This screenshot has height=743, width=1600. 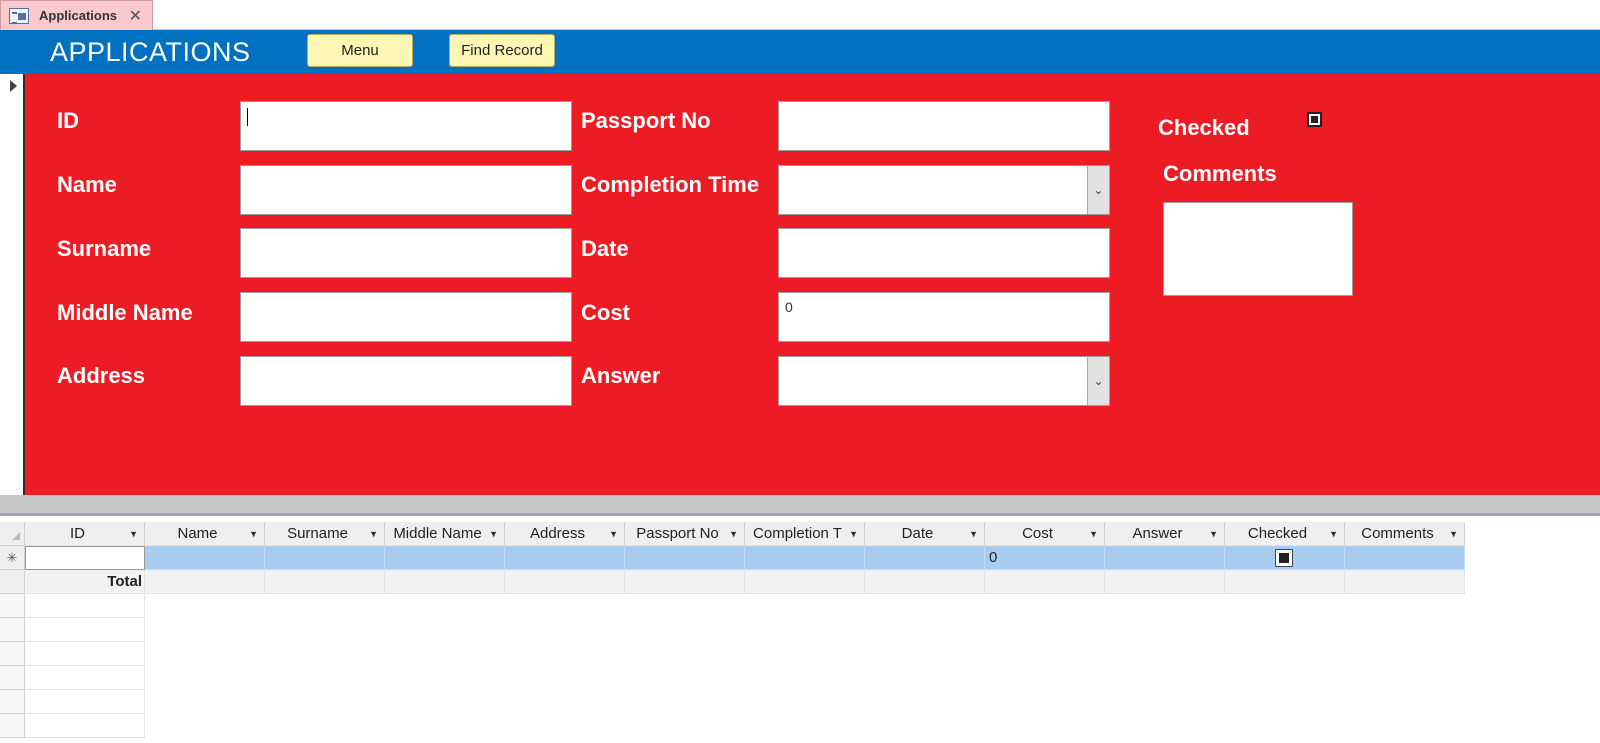 I want to click on cost-field: 0, so click(x=944, y=317).